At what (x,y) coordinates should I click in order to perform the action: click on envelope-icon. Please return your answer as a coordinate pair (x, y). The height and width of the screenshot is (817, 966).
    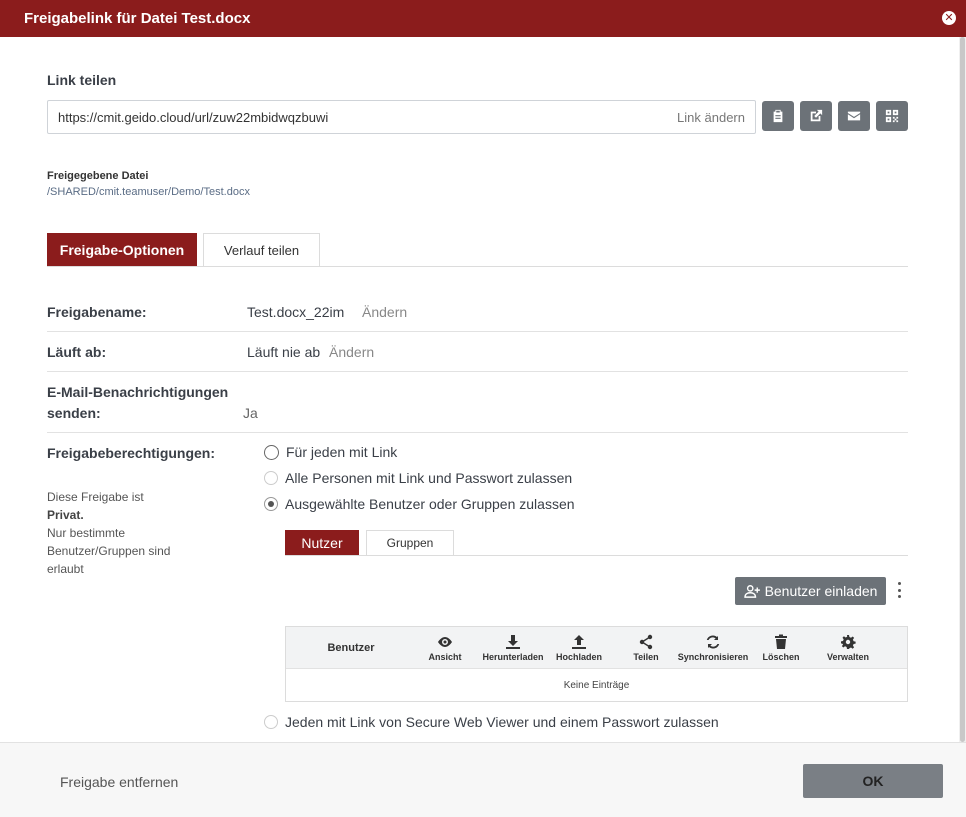
    Looking at the image, I should click on (854, 116).